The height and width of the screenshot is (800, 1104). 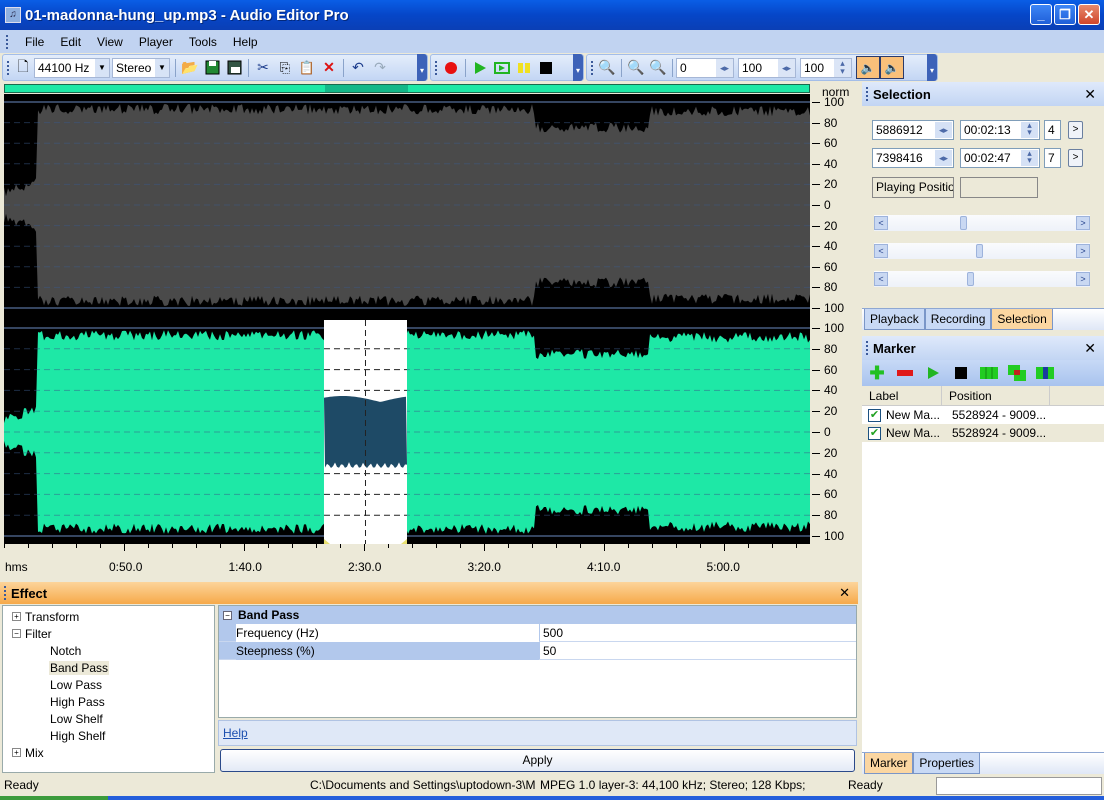 What do you see at coordinates (636, 68) in the screenshot?
I see `zoom-in-icon: 🔍` at bounding box center [636, 68].